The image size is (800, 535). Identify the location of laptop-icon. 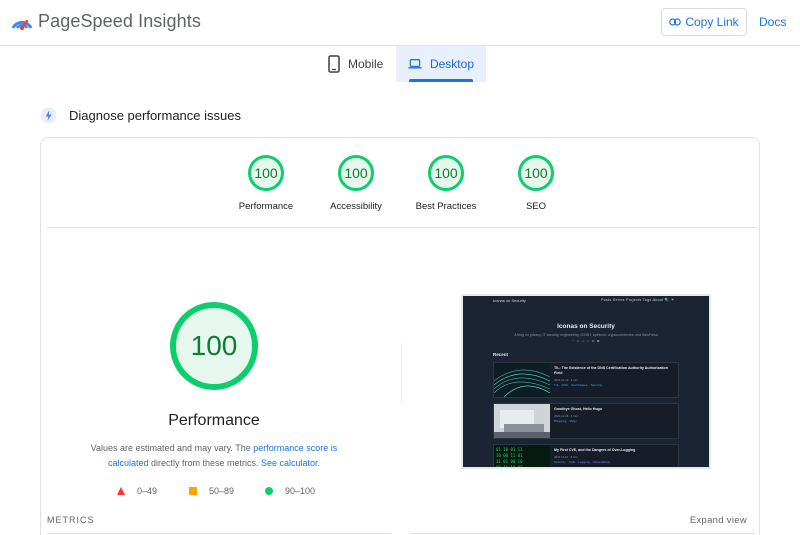
(415, 64).